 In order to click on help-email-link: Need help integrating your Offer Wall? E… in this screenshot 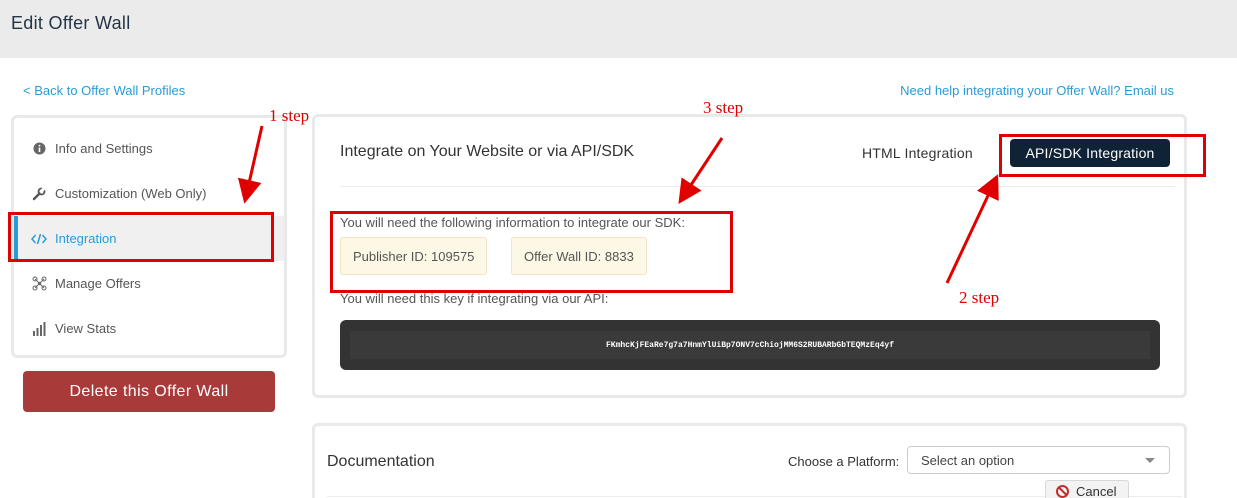, I will do `click(1037, 90)`.